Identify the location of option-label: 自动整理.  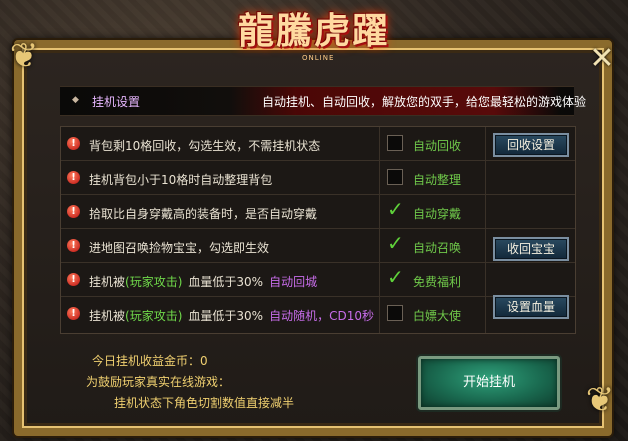
(437, 180).